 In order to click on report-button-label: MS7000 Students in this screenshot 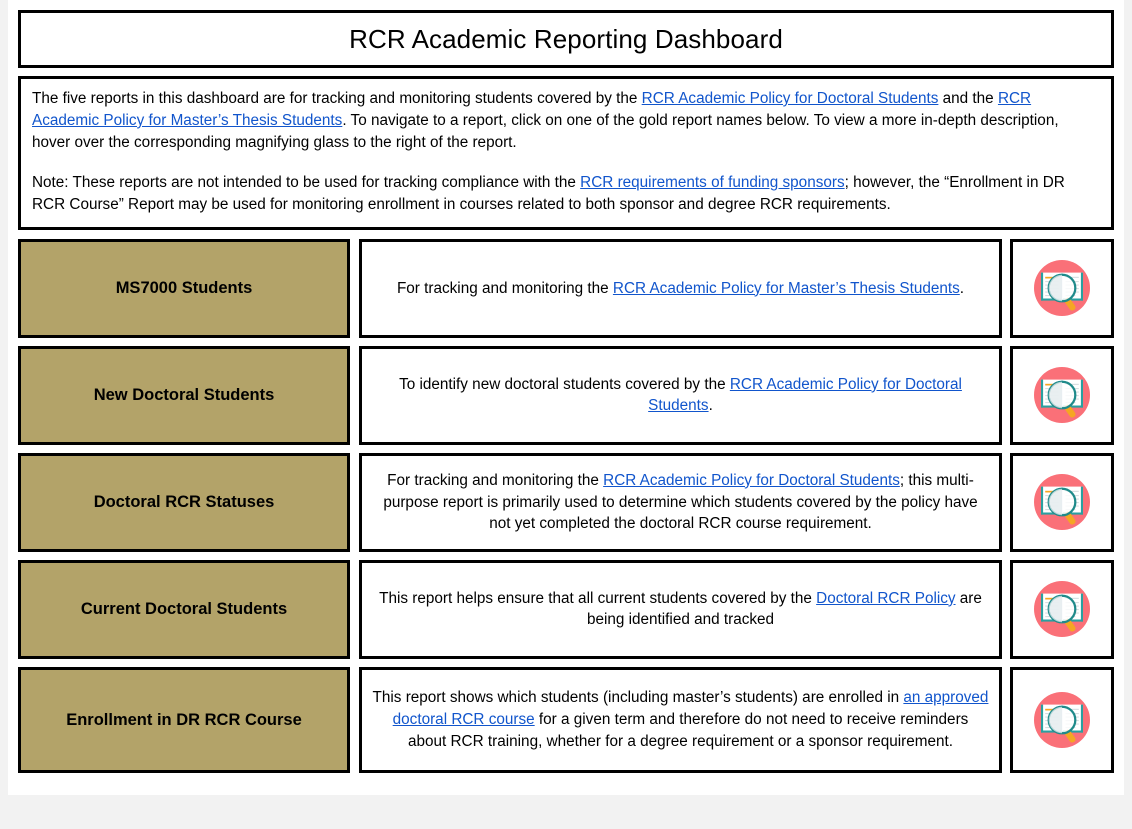, I will do `click(184, 288)`.